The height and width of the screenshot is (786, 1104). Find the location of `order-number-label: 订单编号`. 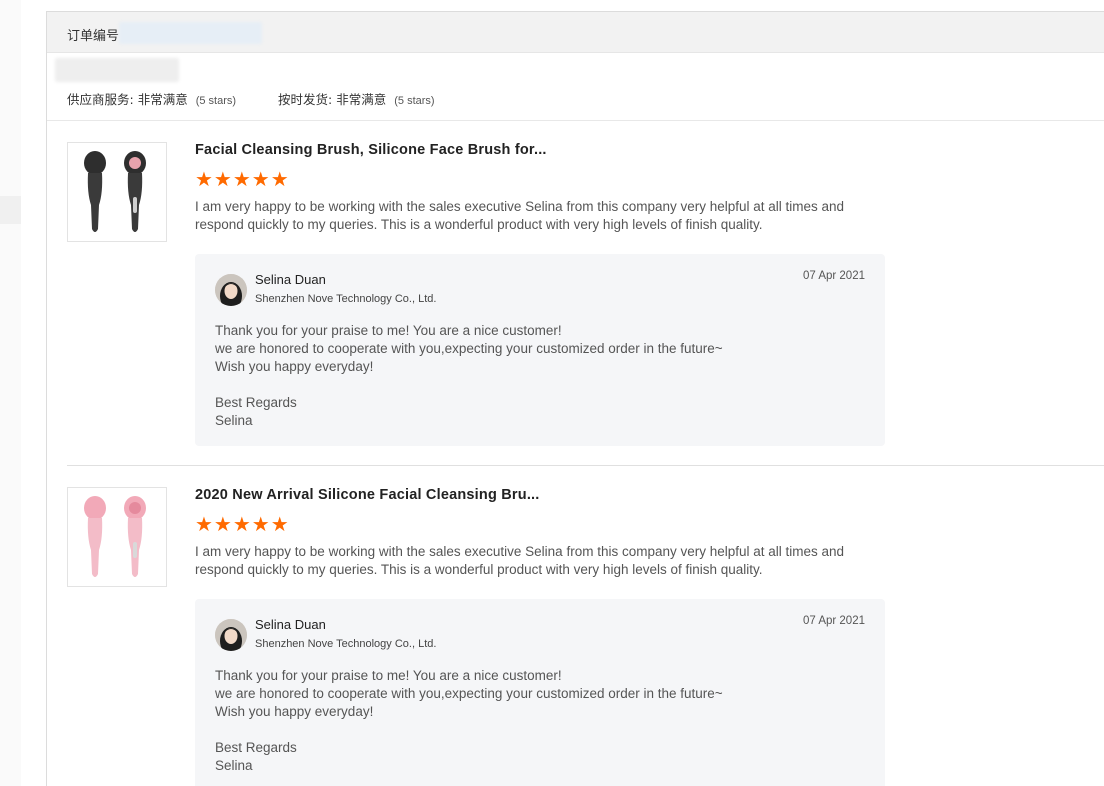

order-number-label: 订单编号 is located at coordinates (93, 36).